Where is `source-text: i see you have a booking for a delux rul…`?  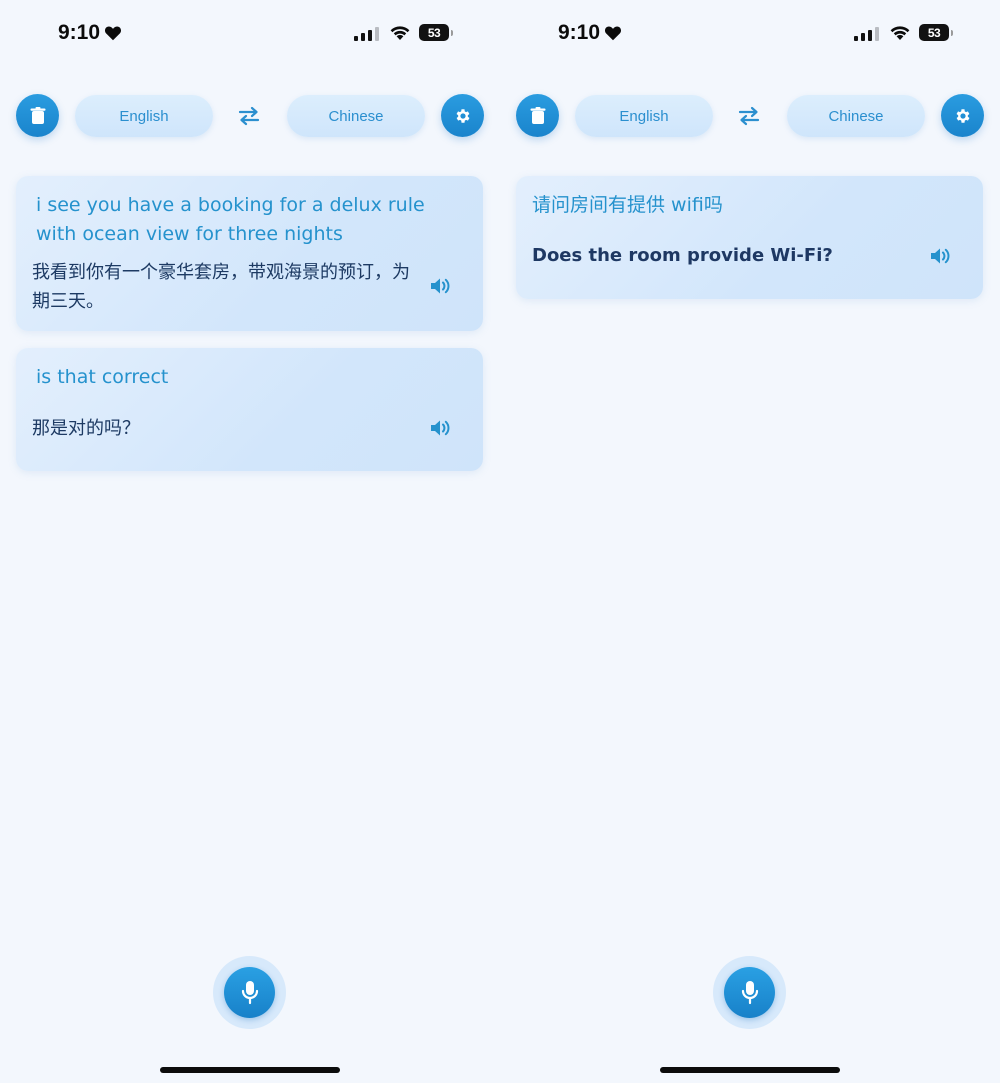 source-text: i see you have a booking for a delux rul… is located at coordinates (230, 219).